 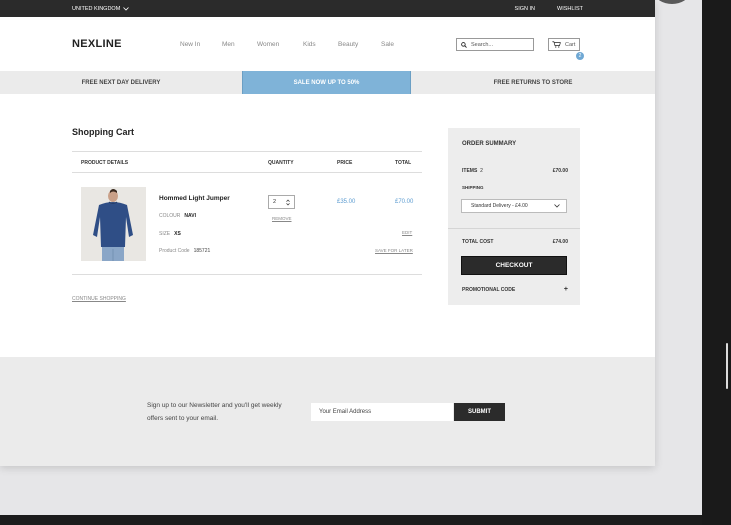 What do you see at coordinates (403, 163) in the screenshot?
I see `col-total: TOTAL` at bounding box center [403, 163].